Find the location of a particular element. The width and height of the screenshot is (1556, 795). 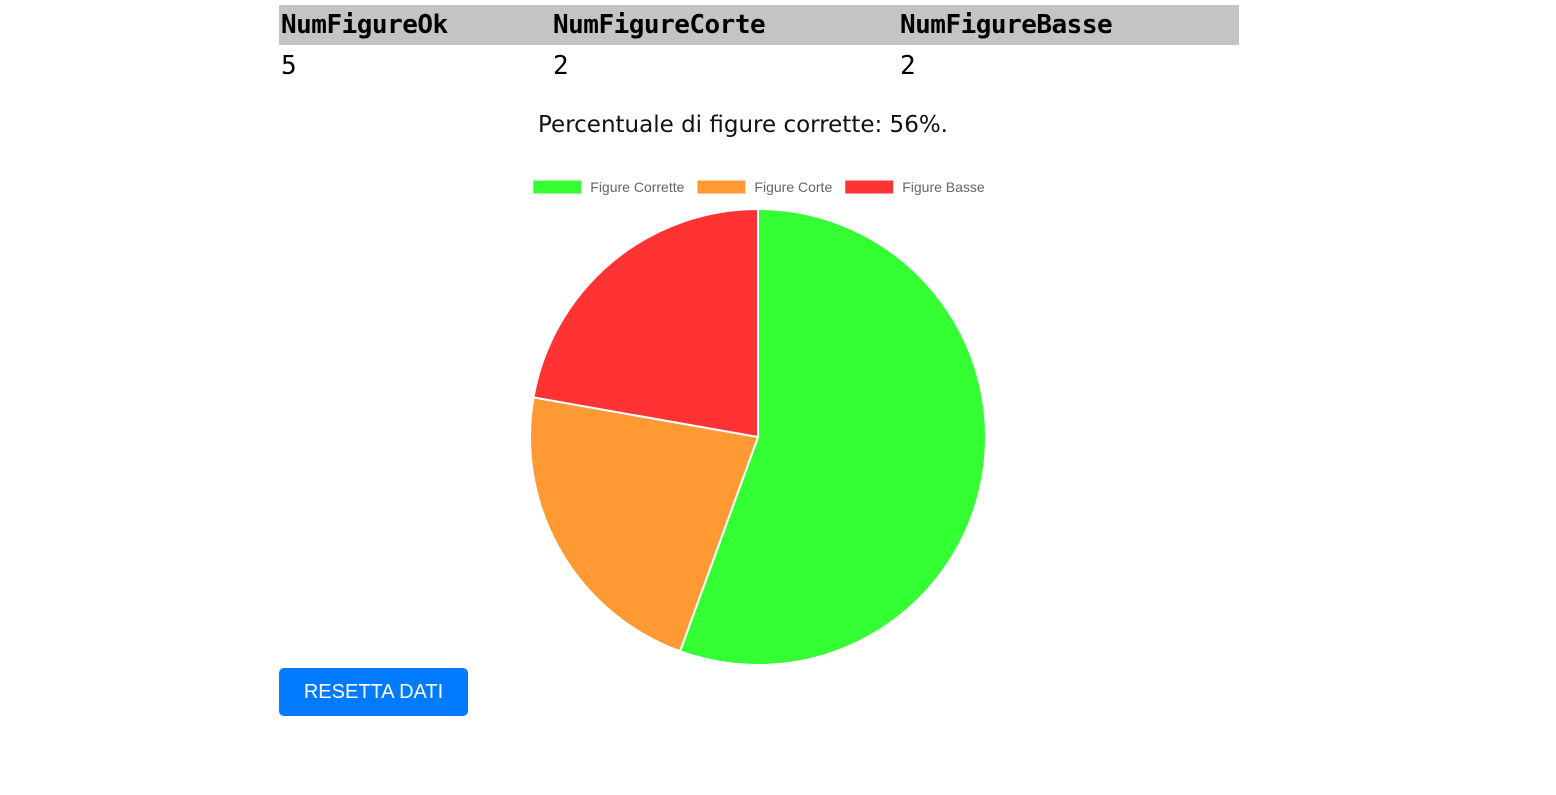

chart-legend: Figure Corrette Figure Corte Figure Basse is located at coordinates (759, 187).